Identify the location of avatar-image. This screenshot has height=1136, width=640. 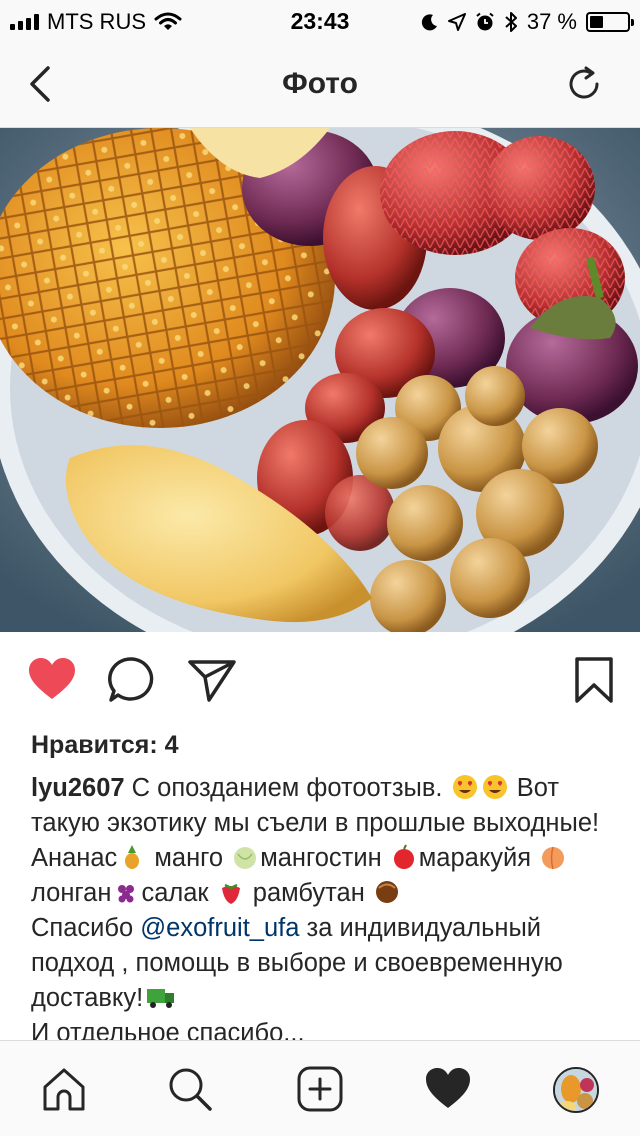
(576, 1090).